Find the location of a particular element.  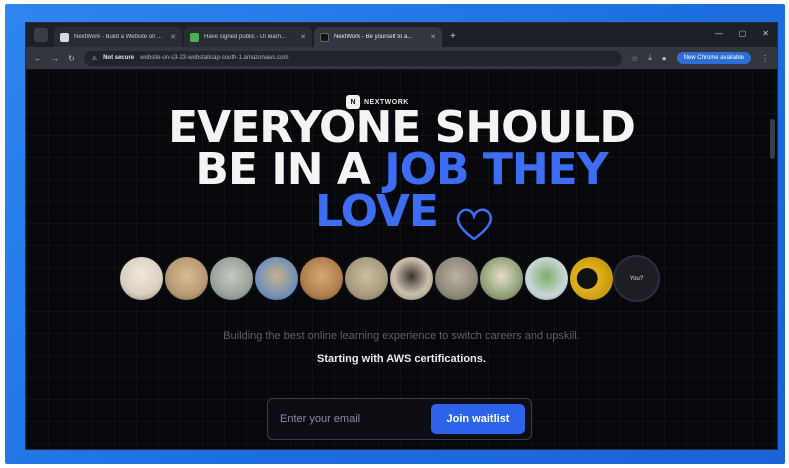

not-secure-label: Not secure is located at coordinates (118, 58).